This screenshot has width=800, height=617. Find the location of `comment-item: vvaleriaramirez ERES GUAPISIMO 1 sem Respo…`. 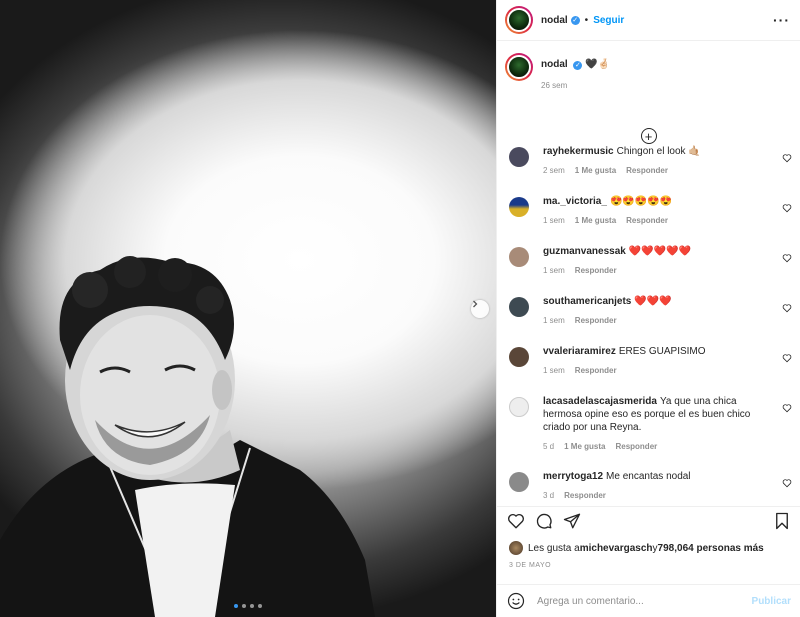

comment-item: vvaleriaramirez ERES GUAPISIMO 1 sem Respo… is located at coordinates (648, 360).